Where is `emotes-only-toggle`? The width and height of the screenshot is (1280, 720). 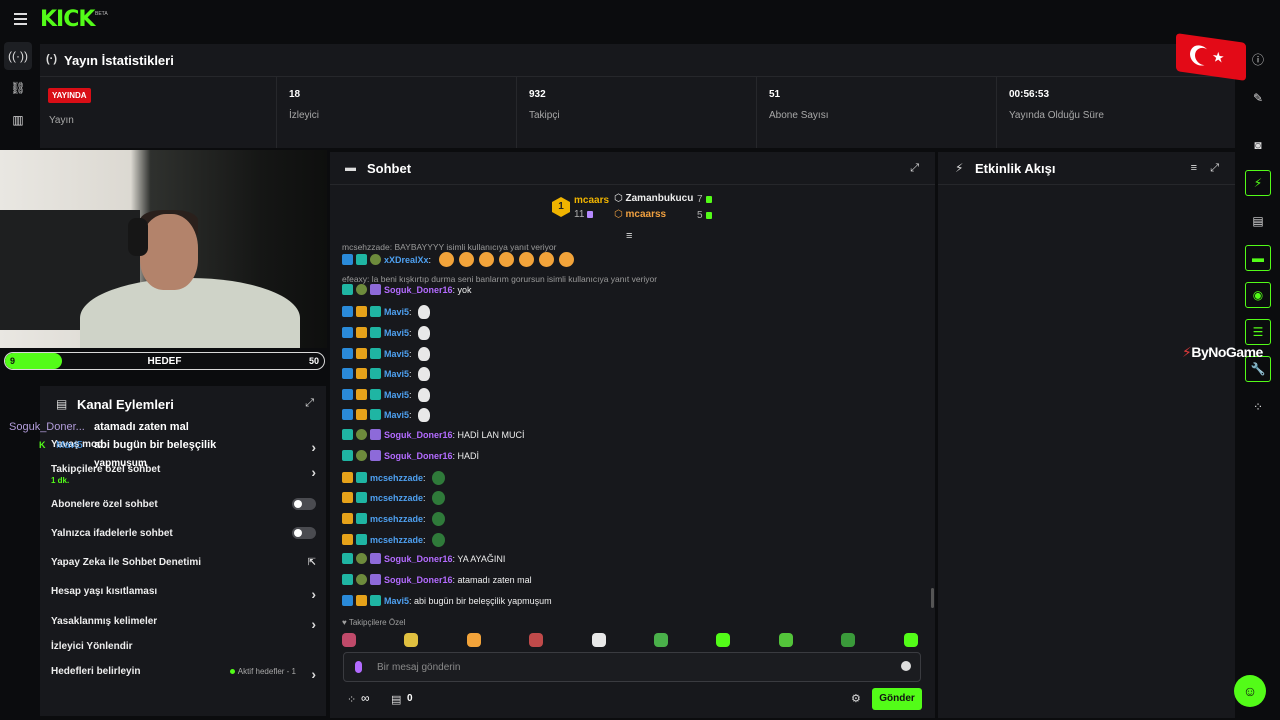
emotes-only-toggle is located at coordinates (304, 533).